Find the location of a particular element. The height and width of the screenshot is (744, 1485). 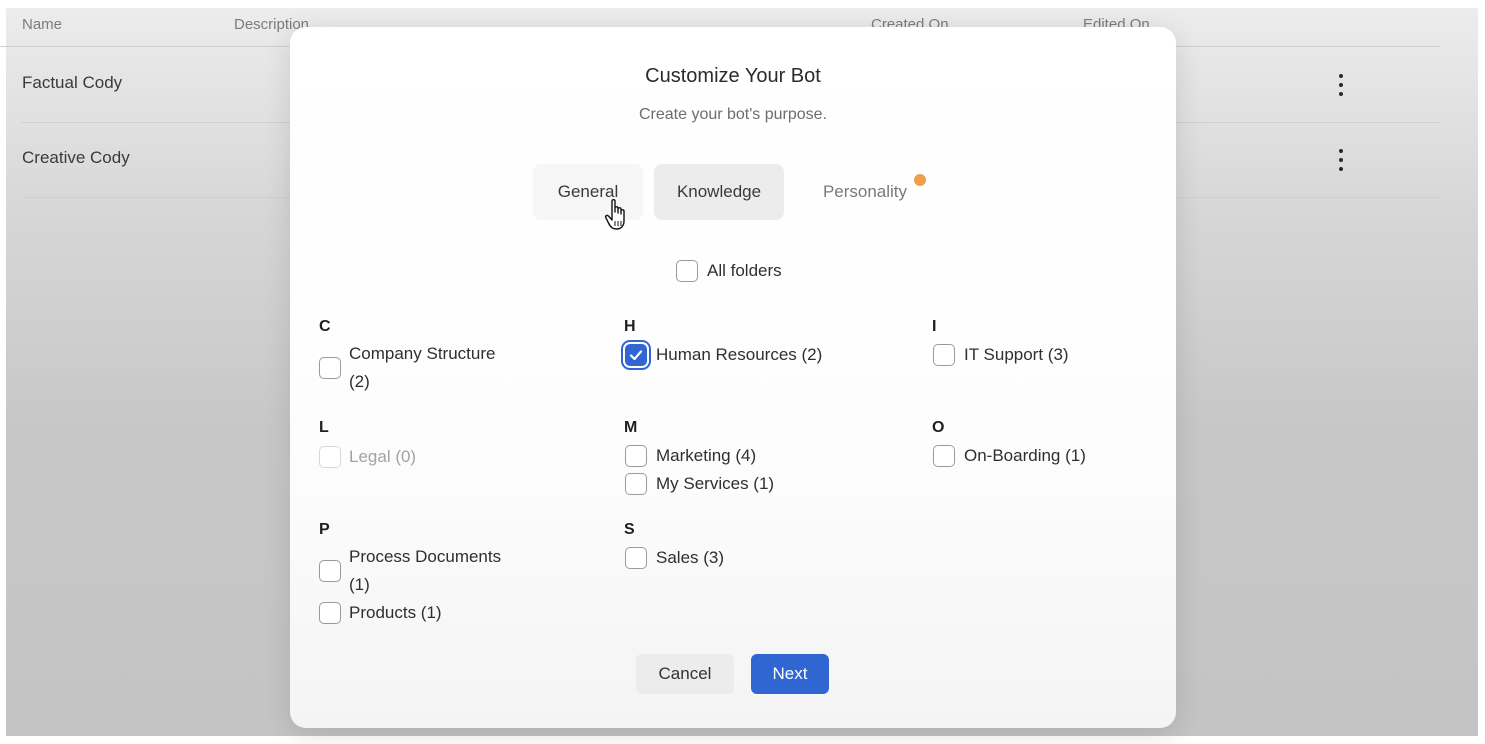

hand-pointer-icon is located at coordinates (614, 214).